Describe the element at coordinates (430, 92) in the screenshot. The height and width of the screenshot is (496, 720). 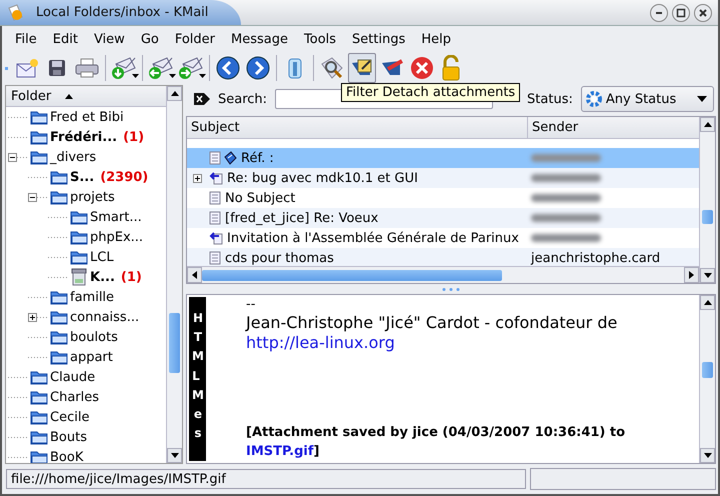
I see `tooltip: Filter Detach attachments` at that location.